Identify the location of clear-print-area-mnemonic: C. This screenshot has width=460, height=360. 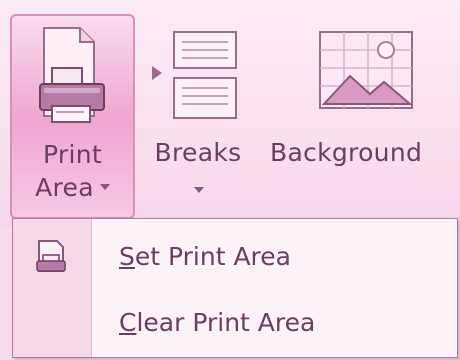
(128, 322).